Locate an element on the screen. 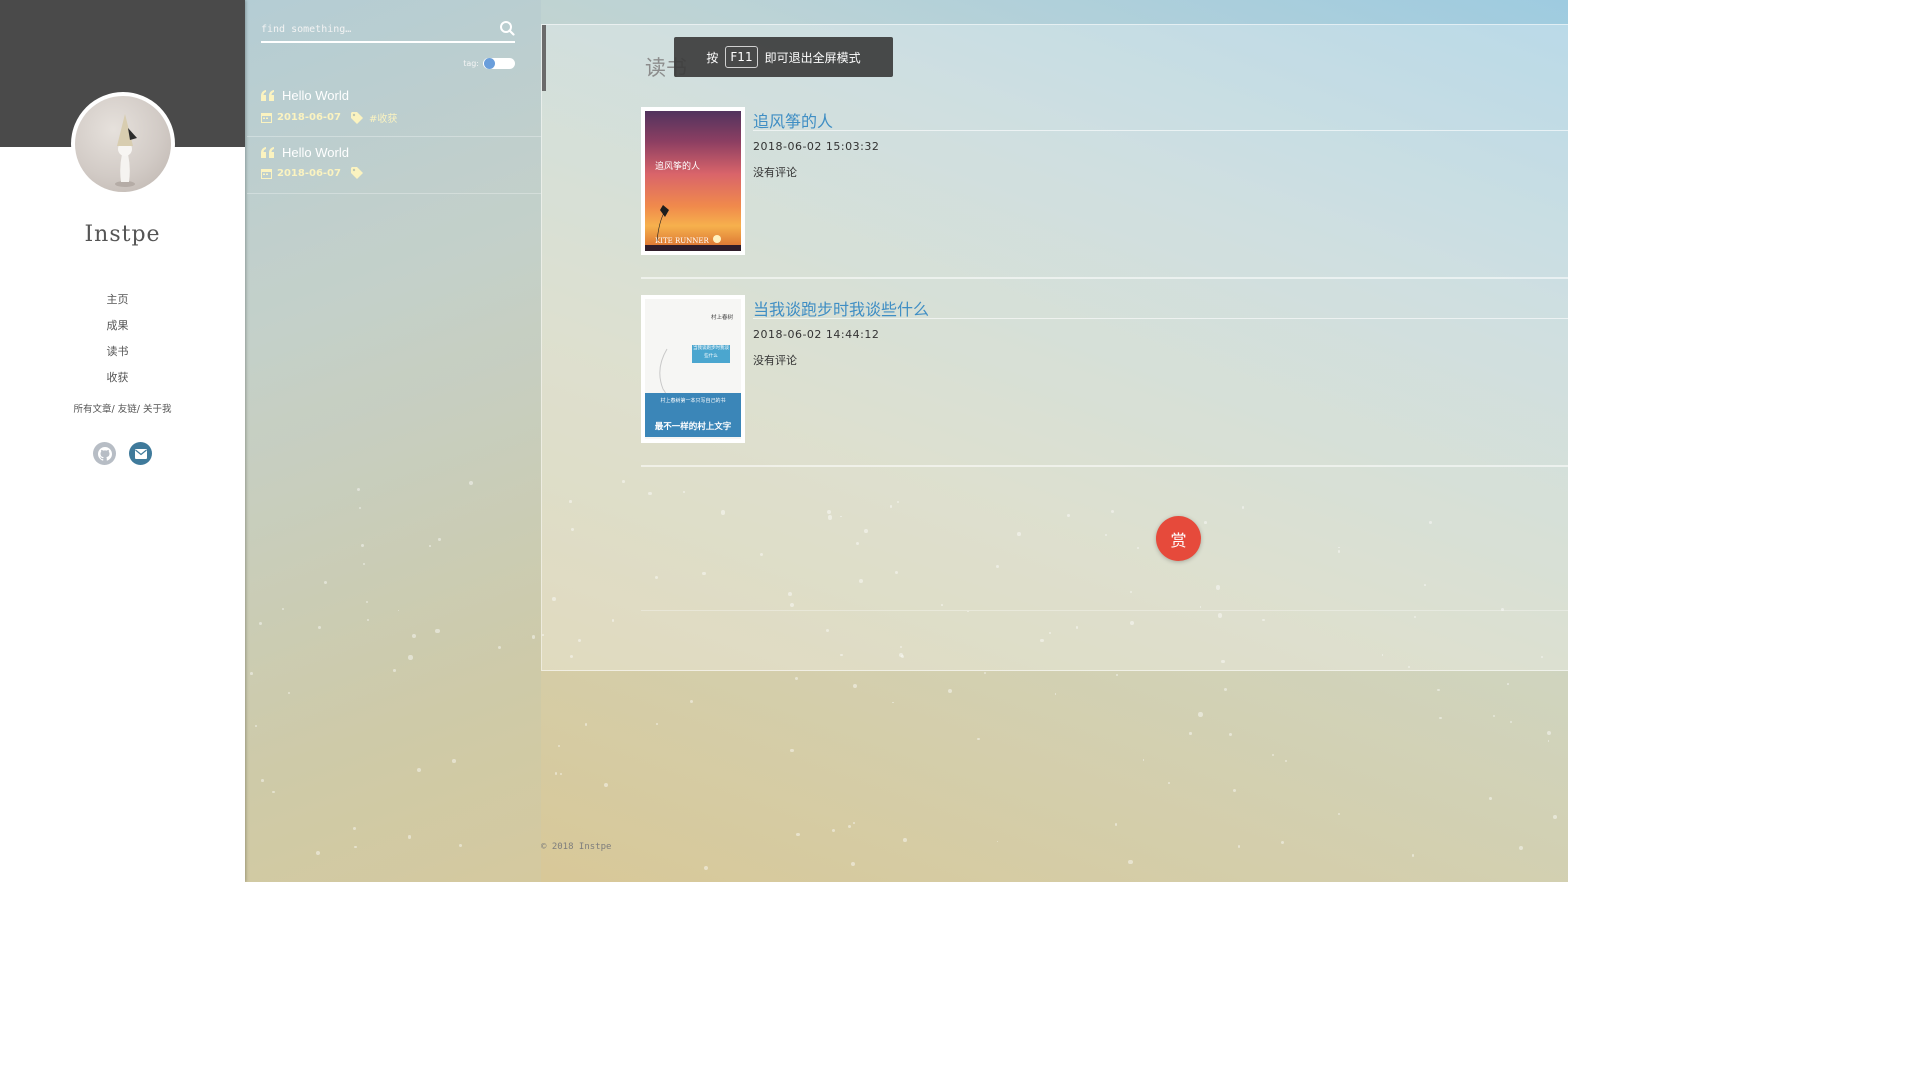 The width and height of the screenshot is (1920, 1080). blogger-name: Instpe is located at coordinates (122, 234).